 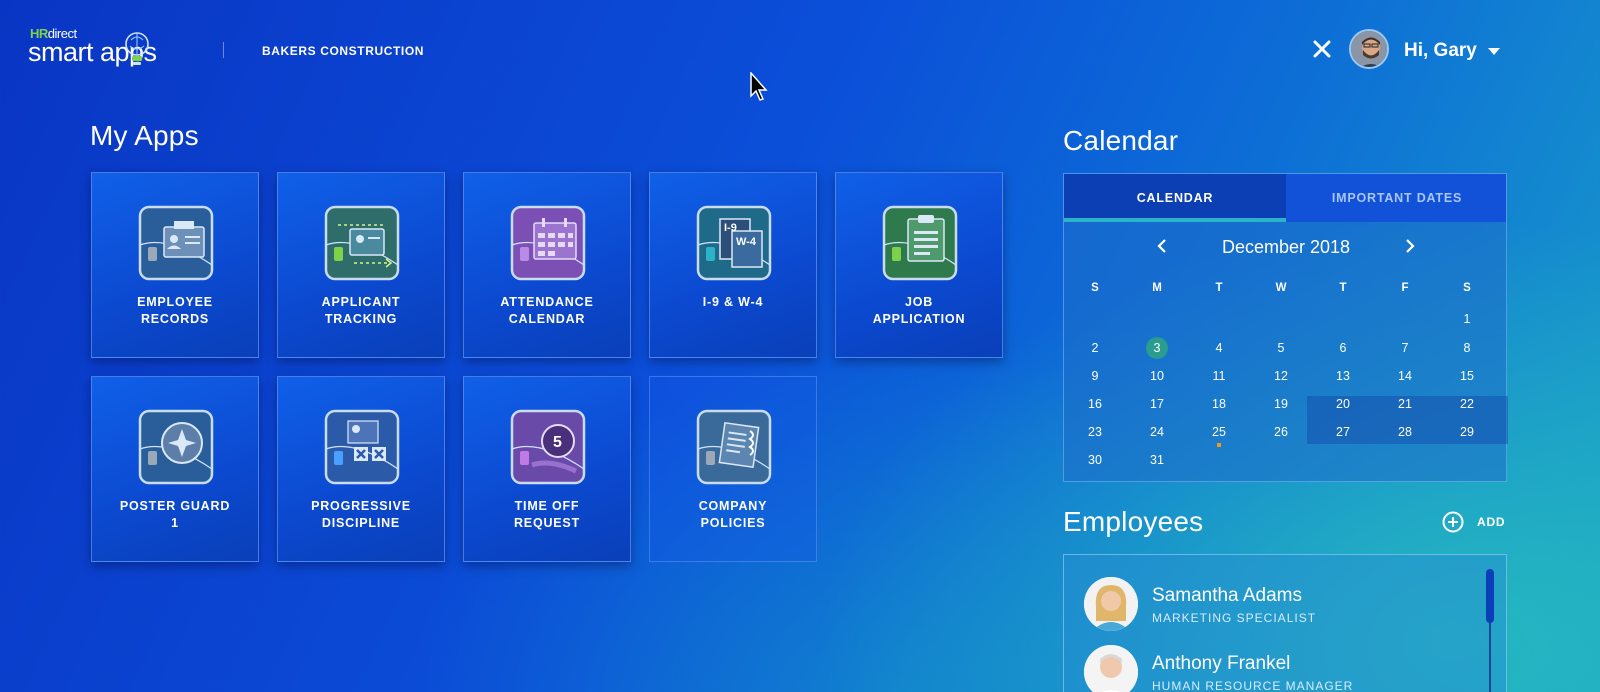 What do you see at coordinates (1274, 607) in the screenshot?
I see `employee-item: Samantha Adams MARKETING SPECIALIST` at bounding box center [1274, 607].